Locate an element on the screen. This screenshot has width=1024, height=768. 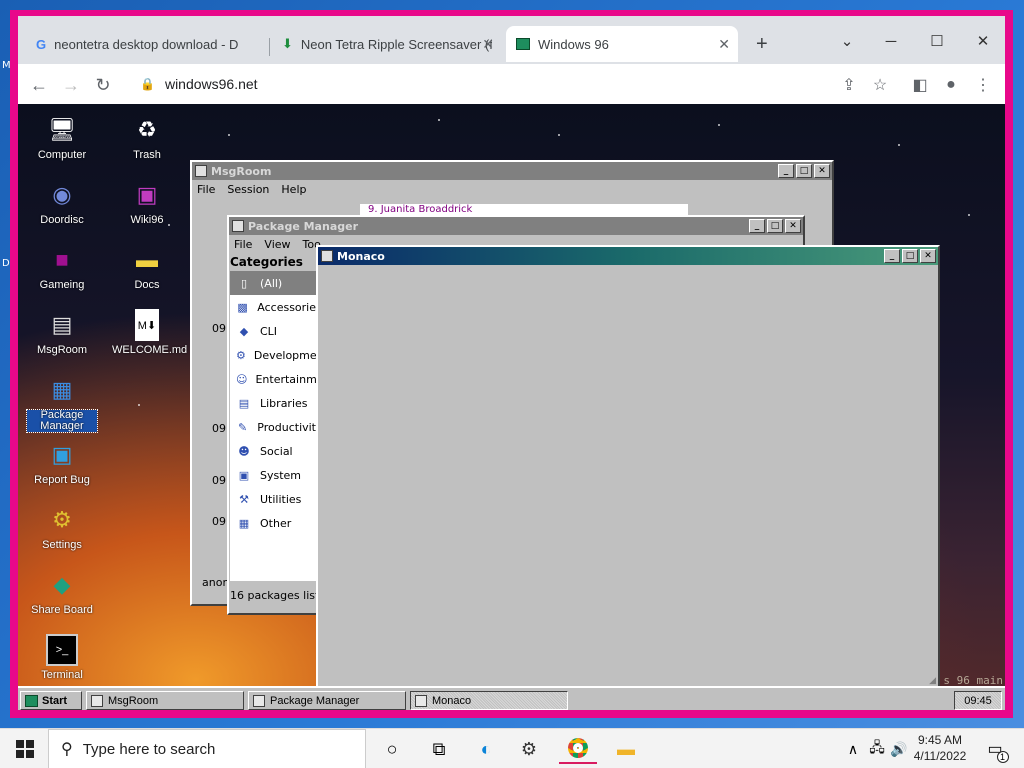
start-button: Start is located at coordinates (51, 700).